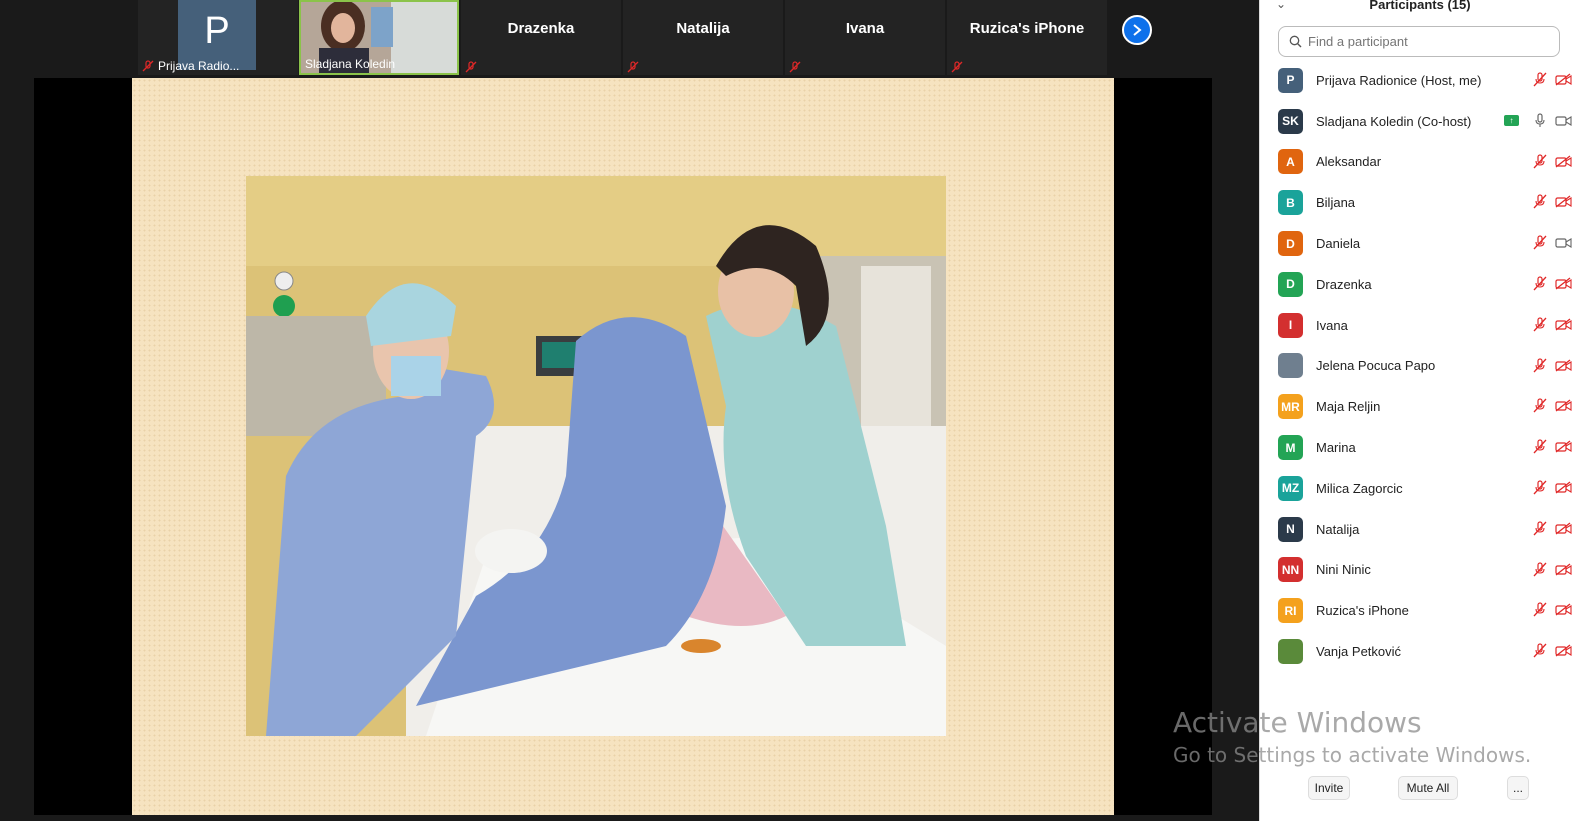 This screenshot has width=1579, height=821. What do you see at coordinates (1329, 788) in the screenshot?
I see `invite-button: Invite` at bounding box center [1329, 788].